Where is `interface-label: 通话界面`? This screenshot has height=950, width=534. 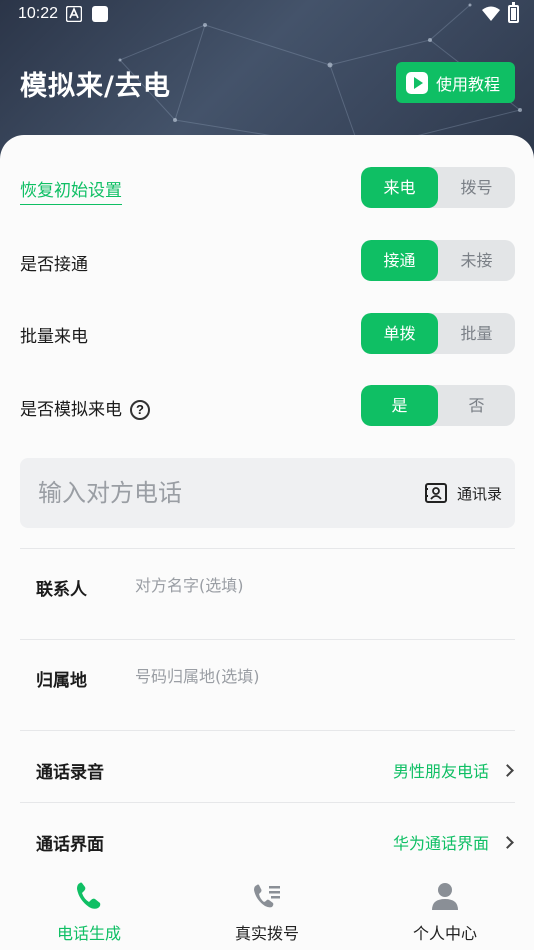
interface-label: 通话界面 is located at coordinates (70, 845).